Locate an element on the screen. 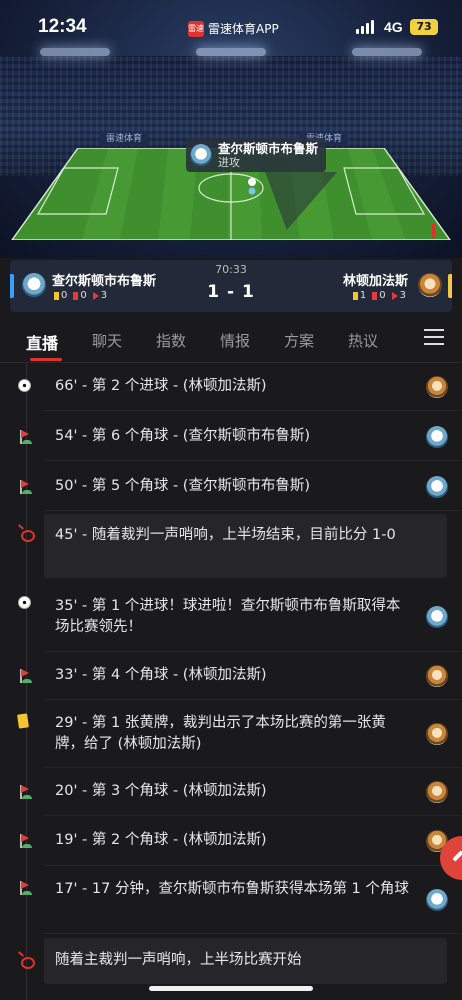  away-team-name: 林顿加法斯 is located at coordinates (375, 279).